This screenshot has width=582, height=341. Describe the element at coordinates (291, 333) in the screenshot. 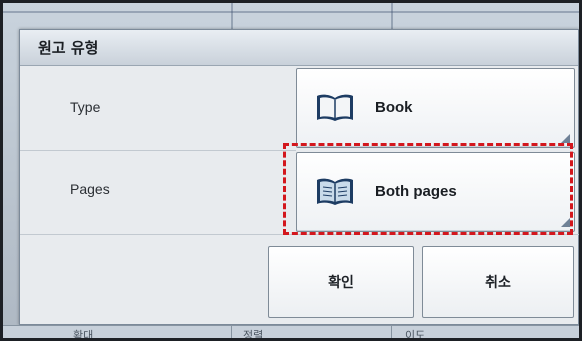

I see `background-tab-strip: 확대 정렬 이도` at that location.